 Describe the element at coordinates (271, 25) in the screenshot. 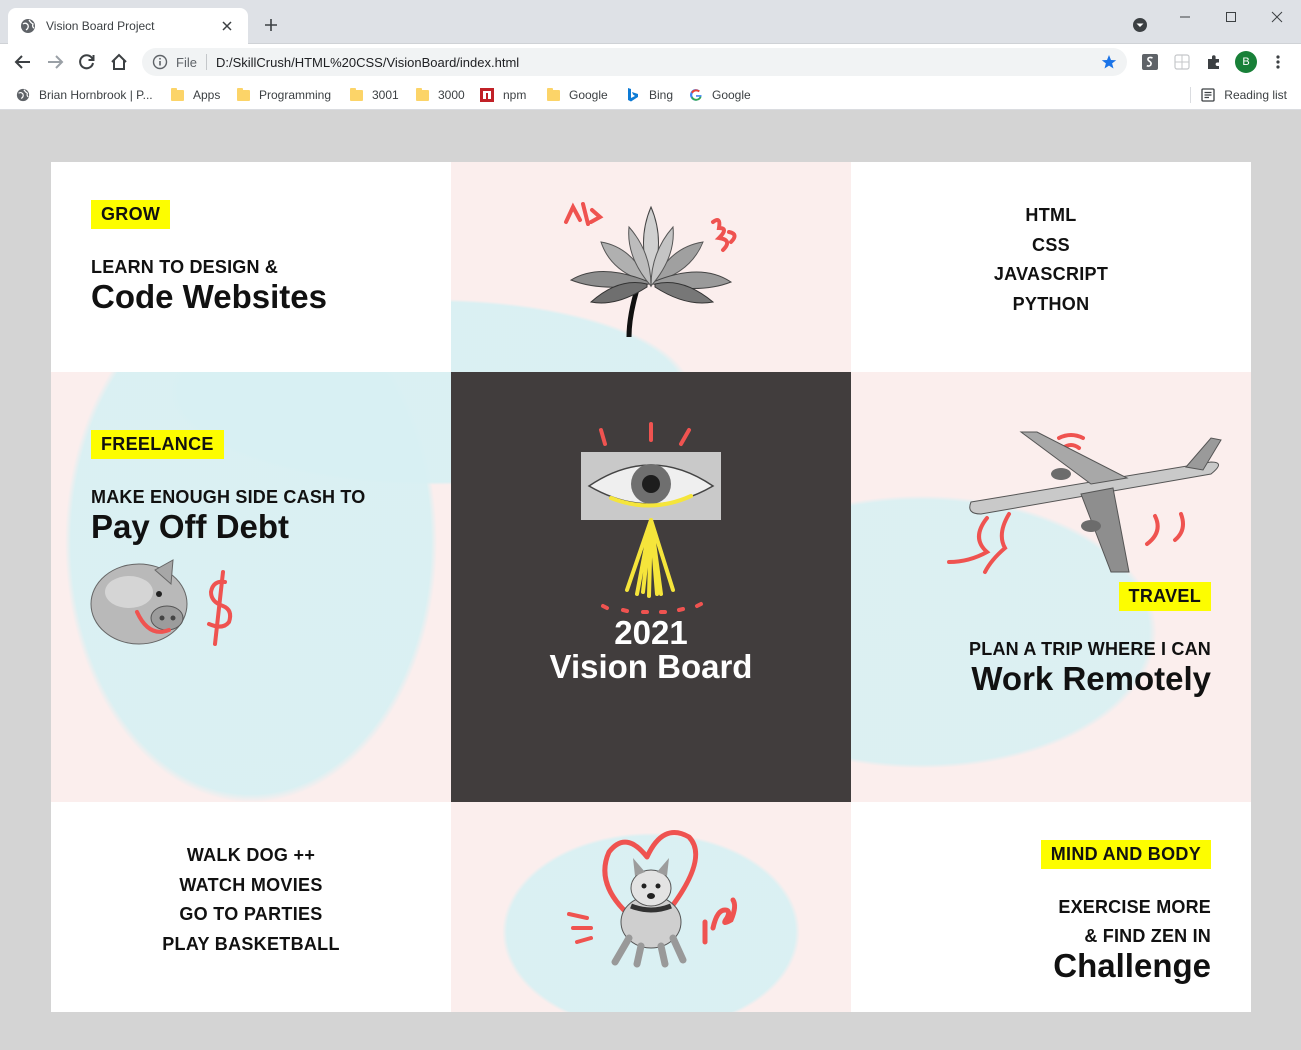

I see `plus-icon` at that location.